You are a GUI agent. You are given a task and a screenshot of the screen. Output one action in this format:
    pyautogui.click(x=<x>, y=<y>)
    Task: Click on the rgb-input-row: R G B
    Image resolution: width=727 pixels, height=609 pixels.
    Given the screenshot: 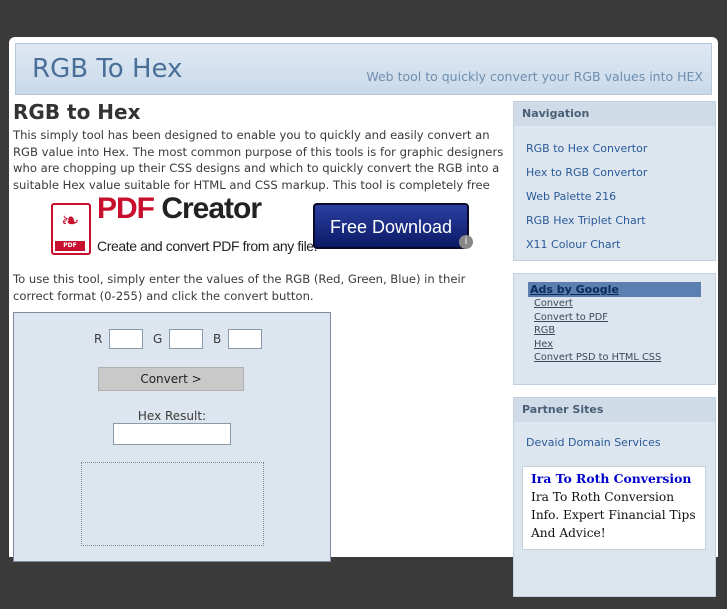 What is the action you would take?
    pyautogui.click(x=181, y=339)
    